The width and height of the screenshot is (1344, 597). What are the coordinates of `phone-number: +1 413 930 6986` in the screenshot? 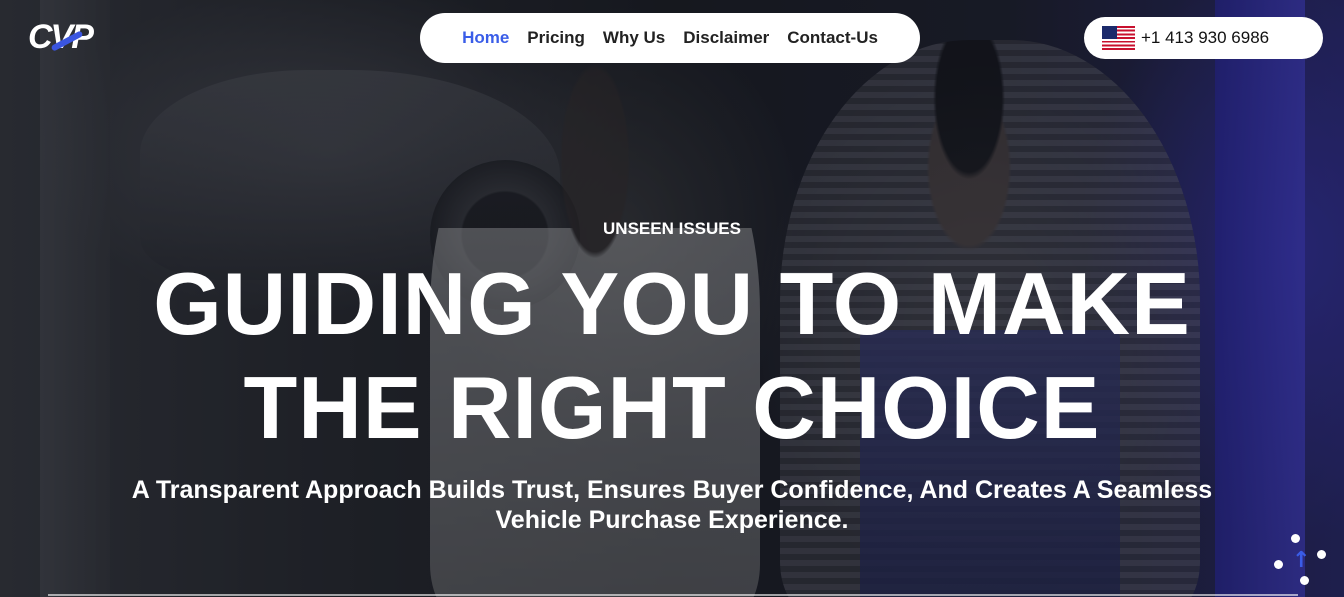 It's located at (1205, 37).